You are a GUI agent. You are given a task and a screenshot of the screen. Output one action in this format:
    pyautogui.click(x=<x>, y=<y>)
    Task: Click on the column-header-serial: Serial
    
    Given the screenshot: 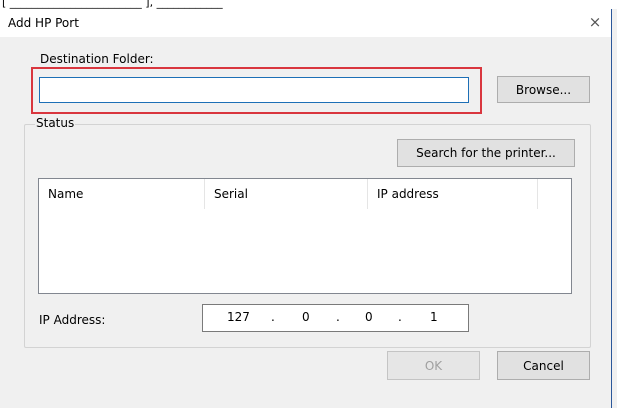 What is the action you would take?
    pyautogui.click(x=286, y=194)
    